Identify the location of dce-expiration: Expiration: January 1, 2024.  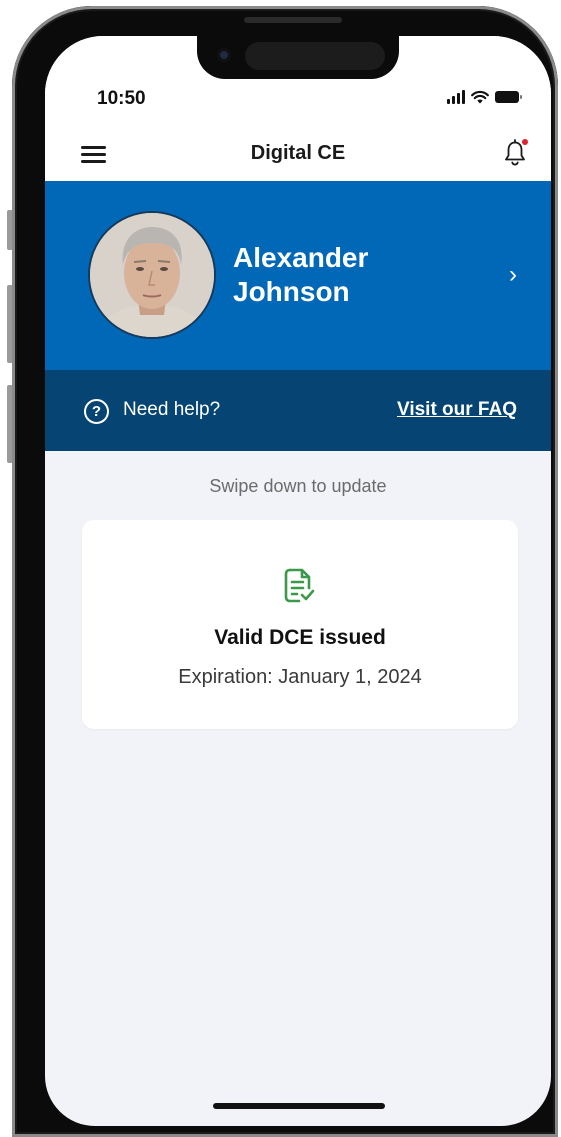
(300, 677).